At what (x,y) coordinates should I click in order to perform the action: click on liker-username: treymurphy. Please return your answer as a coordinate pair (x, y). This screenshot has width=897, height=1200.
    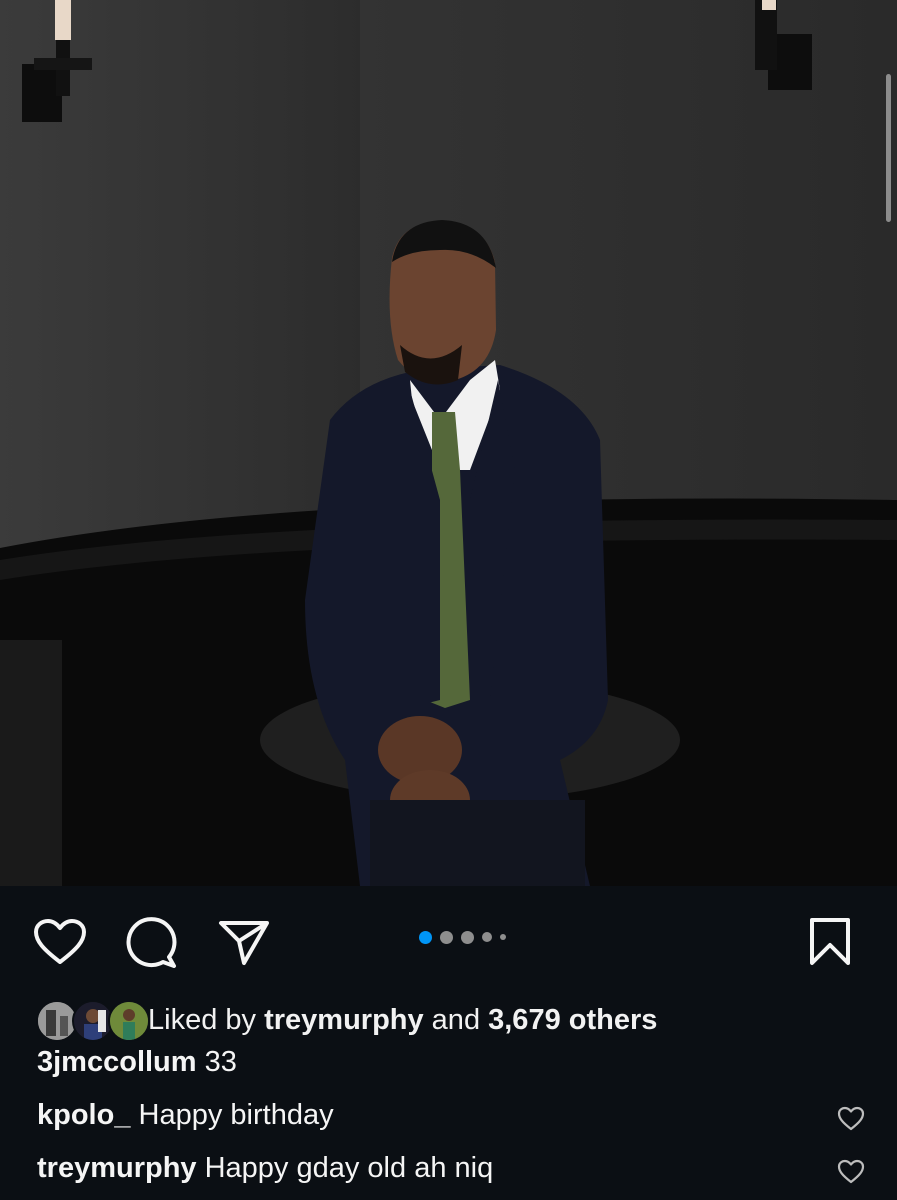
    Looking at the image, I should click on (344, 1020).